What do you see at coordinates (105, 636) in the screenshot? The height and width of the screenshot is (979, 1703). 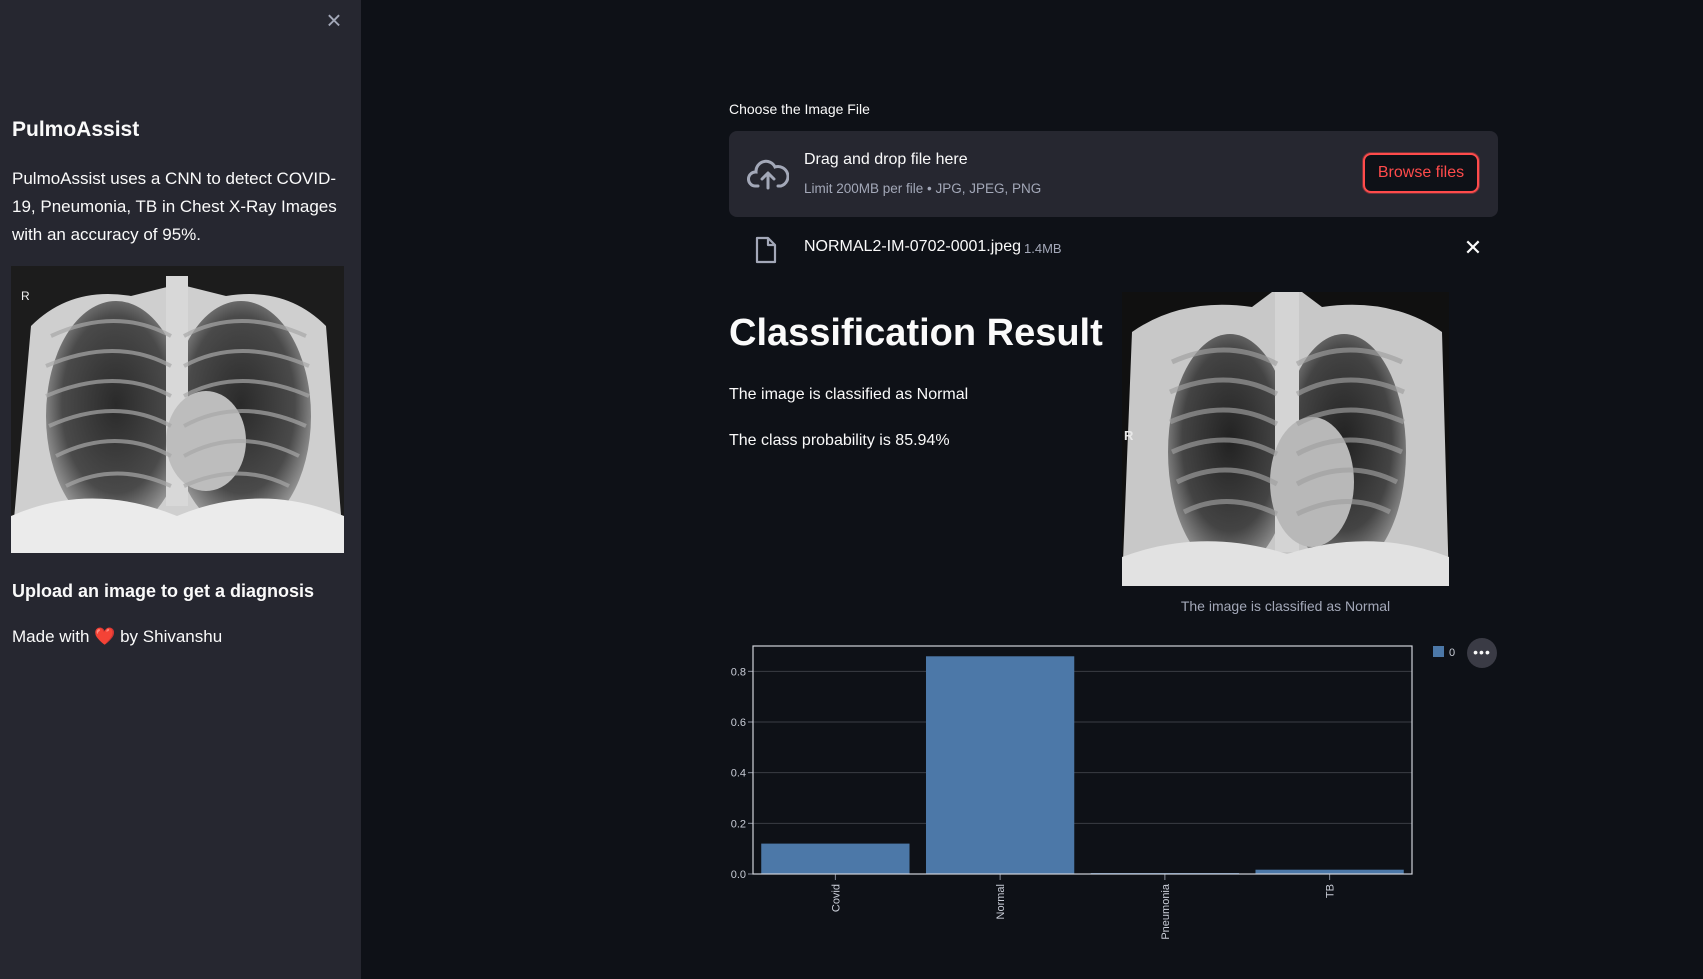 I see `heart-icon: ❤️` at bounding box center [105, 636].